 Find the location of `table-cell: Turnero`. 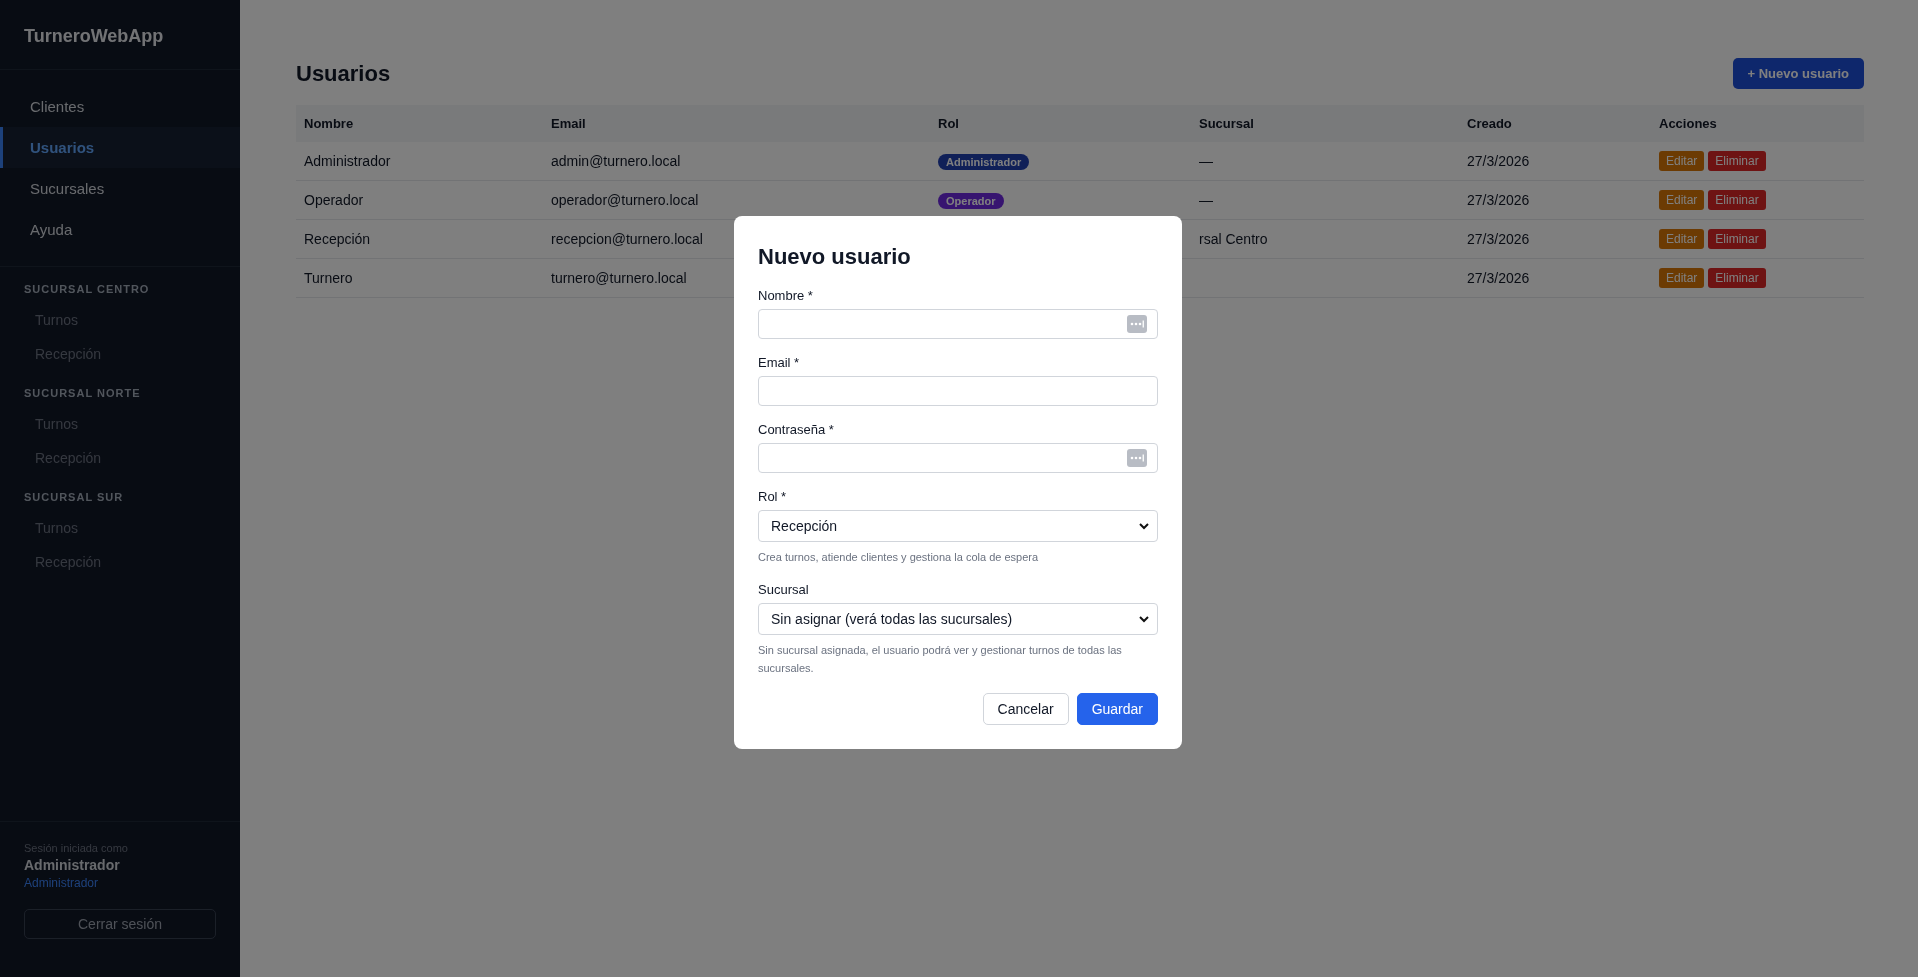

table-cell: Turnero is located at coordinates (328, 278).